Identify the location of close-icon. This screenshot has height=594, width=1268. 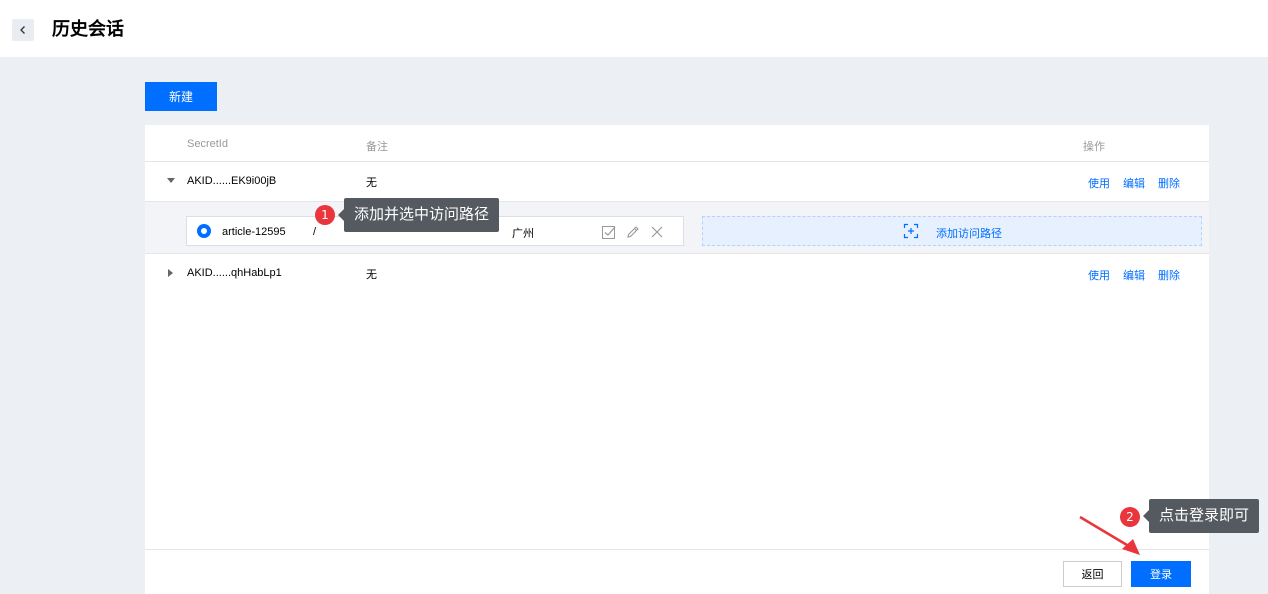
(657, 232).